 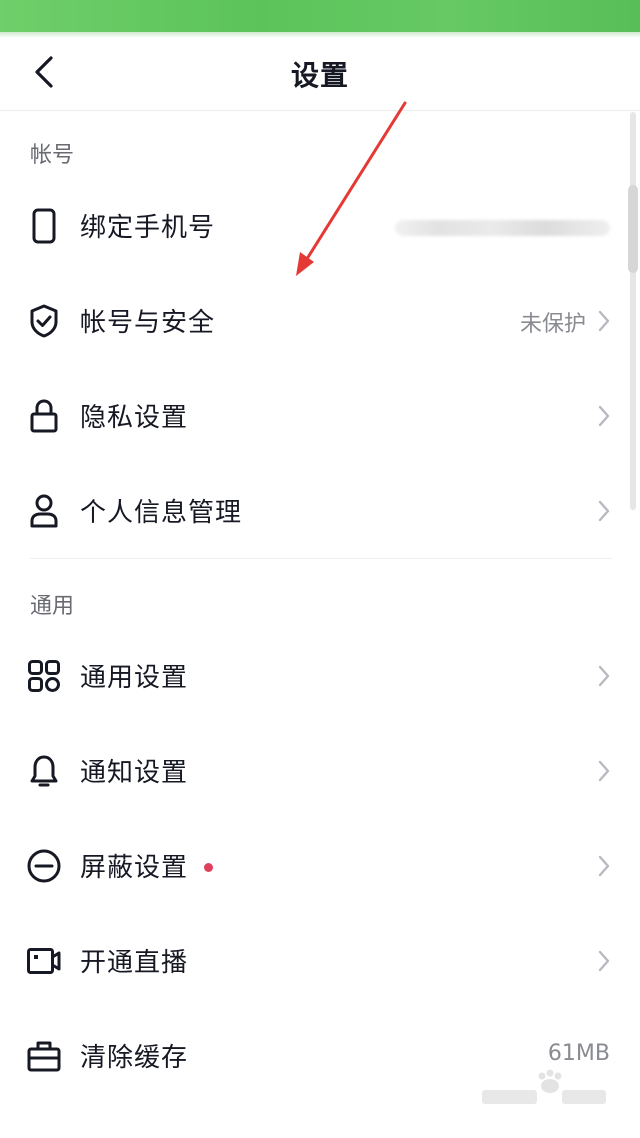 What do you see at coordinates (44, 226) in the screenshot?
I see `phone-icon` at bounding box center [44, 226].